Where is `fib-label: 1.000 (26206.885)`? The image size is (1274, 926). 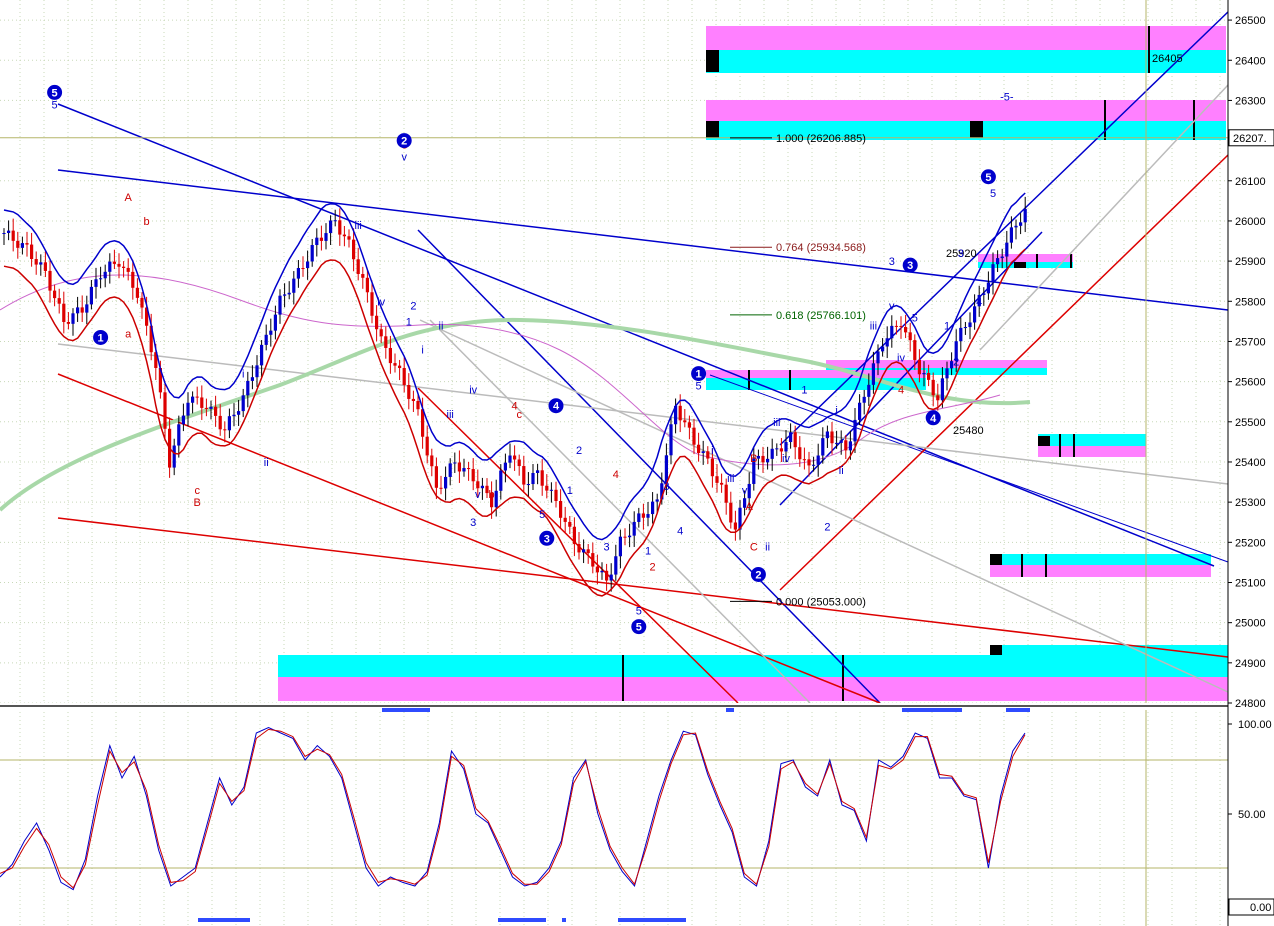
fib-label: 1.000 (26206.885) is located at coordinates (821, 139).